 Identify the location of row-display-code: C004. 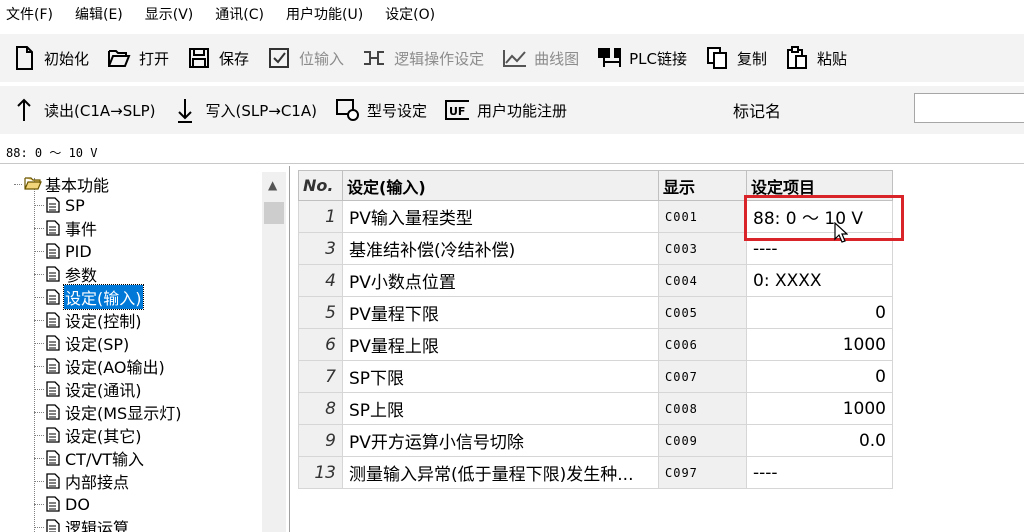
(702, 280).